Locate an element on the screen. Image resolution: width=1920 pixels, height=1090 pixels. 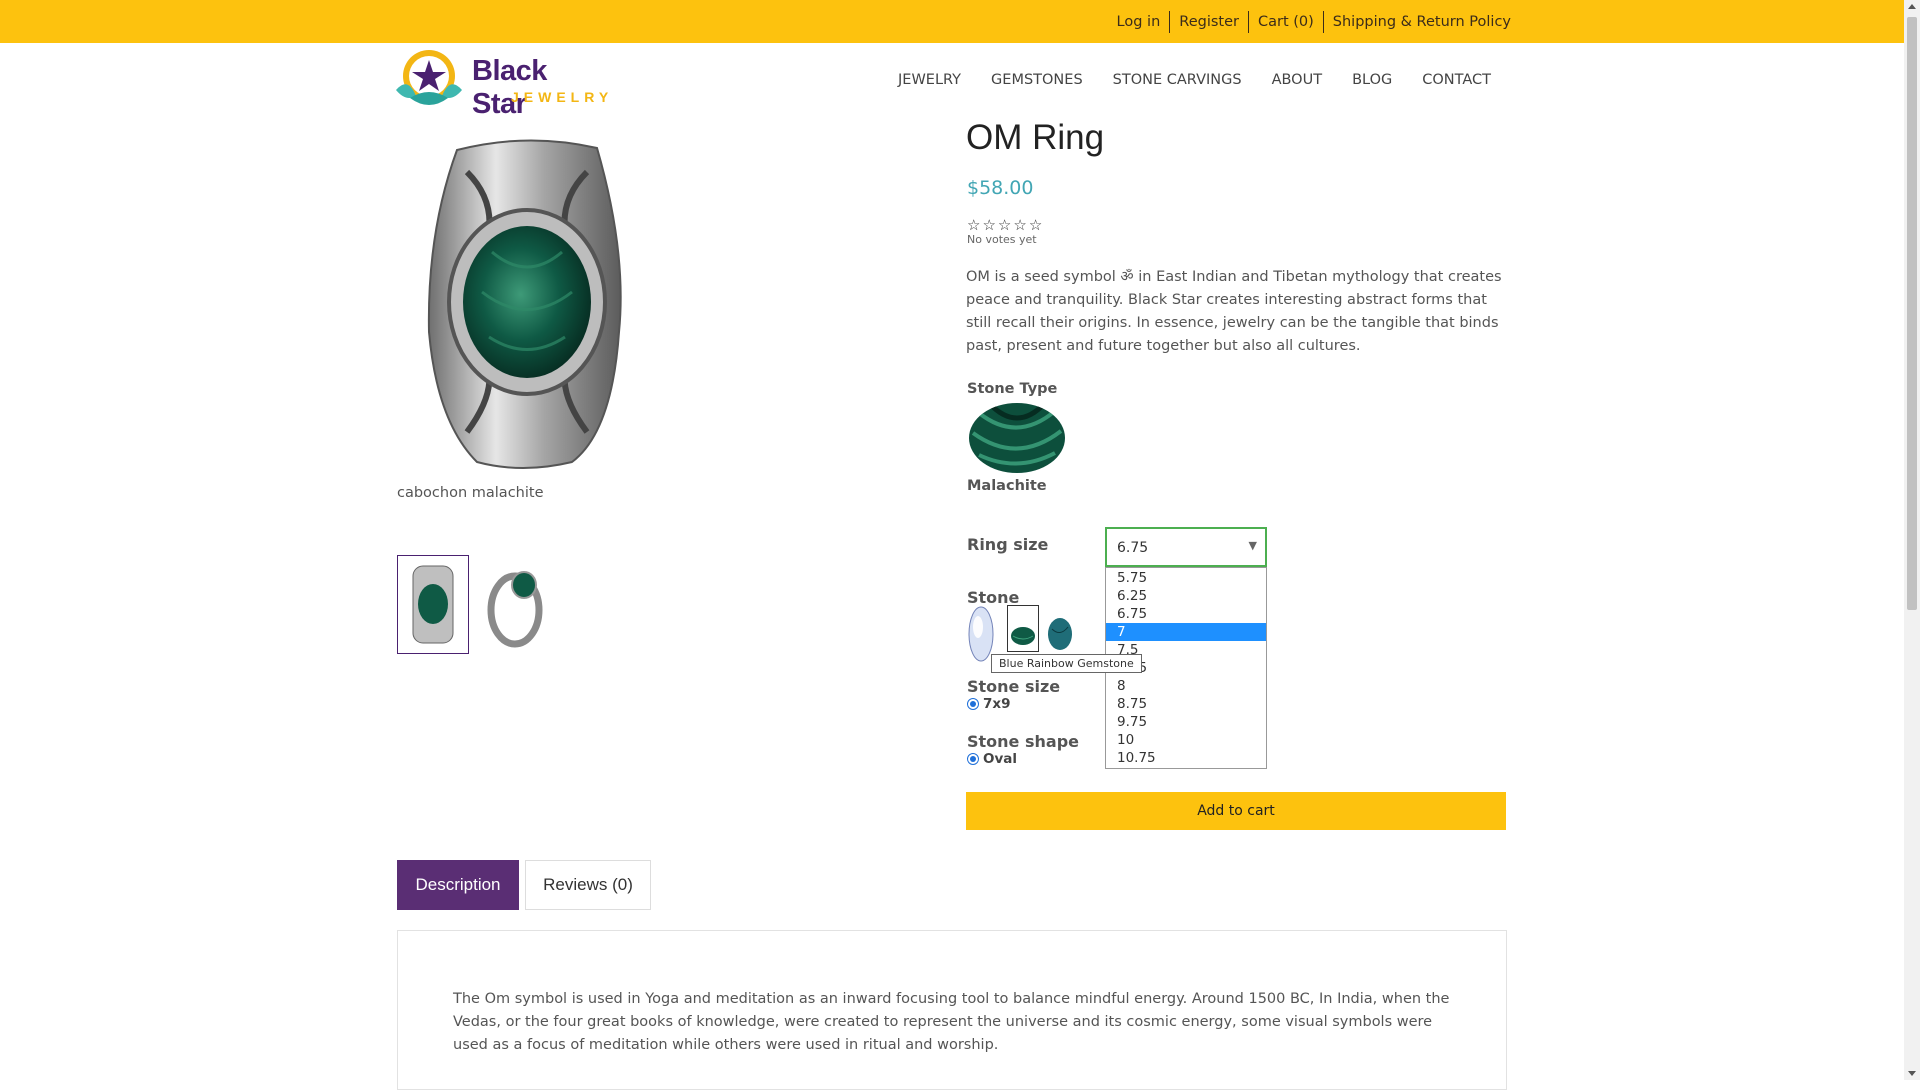
page-scrollbar is located at coordinates (1912, 540).